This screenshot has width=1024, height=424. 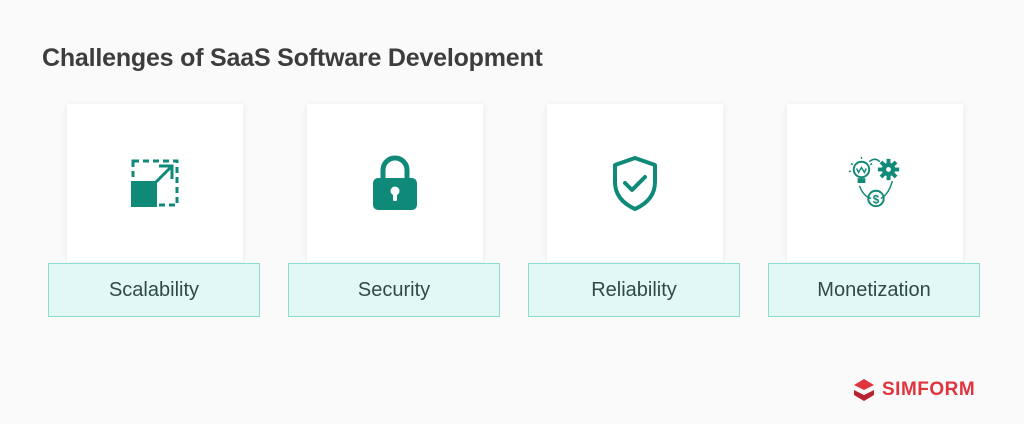 I want to click on card-reliability, so click(x=635, y=183).